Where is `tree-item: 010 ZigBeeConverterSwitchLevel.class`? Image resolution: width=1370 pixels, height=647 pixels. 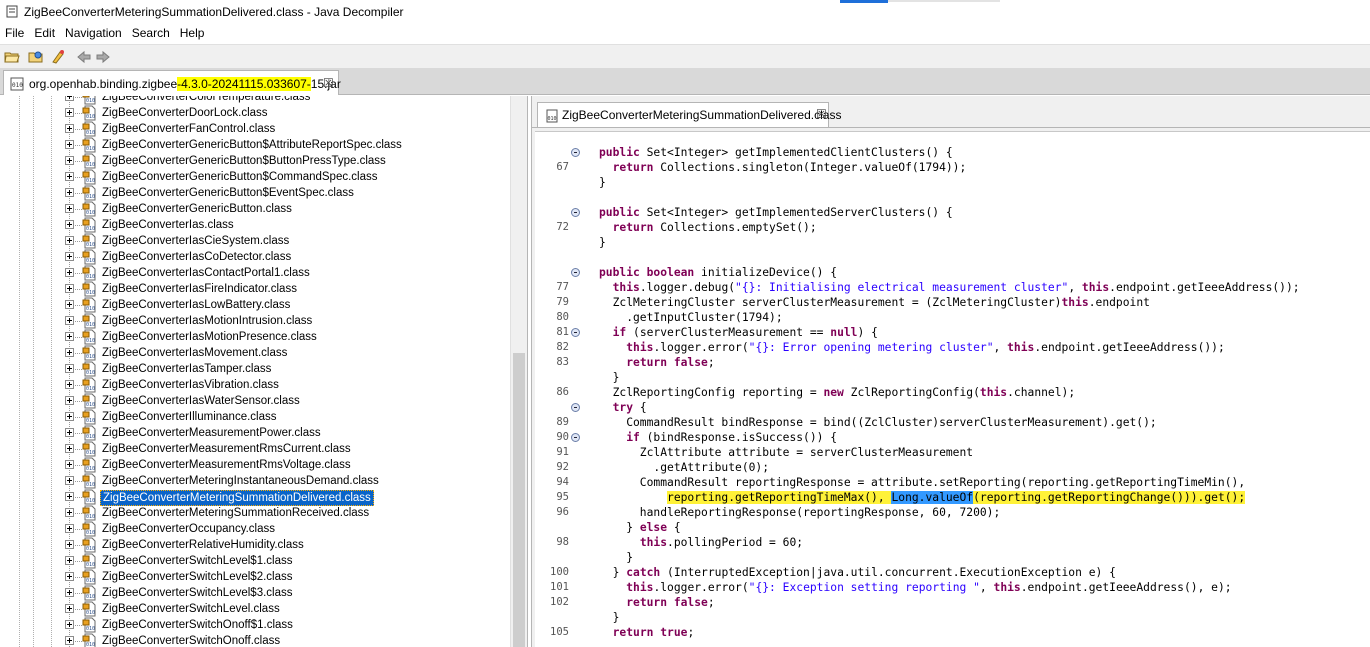 tree-item: 010 ZigBeeConverterSwitchLevel.class is located at coordinates (255, 609).